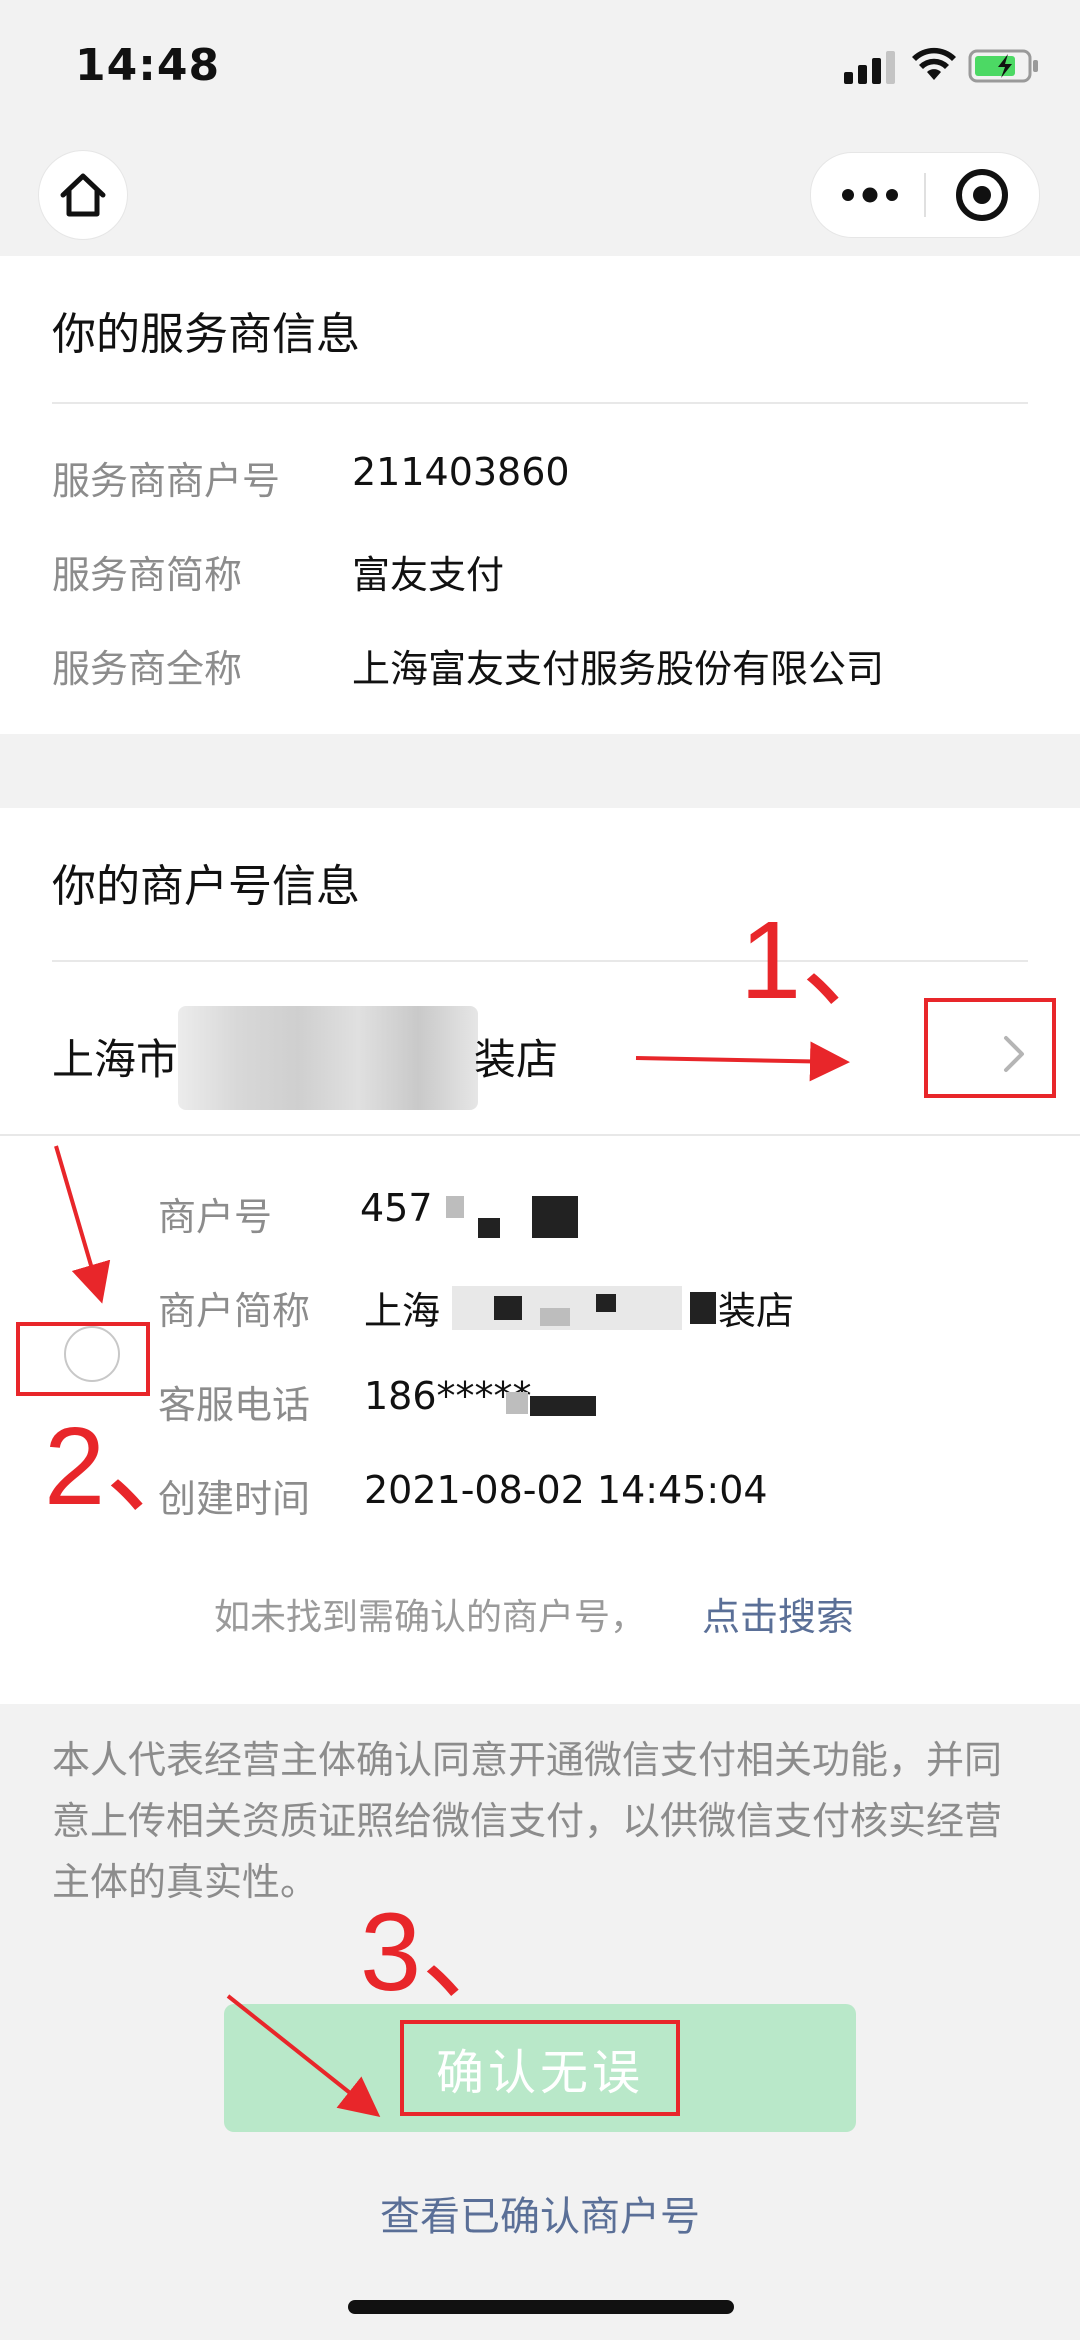 Image resolution: width=1080 pixels, height=2340 pixels. Describe the element at coordinates (446, 1952) in the screenshot. I see `annotation-step-3: 3、` at that location.